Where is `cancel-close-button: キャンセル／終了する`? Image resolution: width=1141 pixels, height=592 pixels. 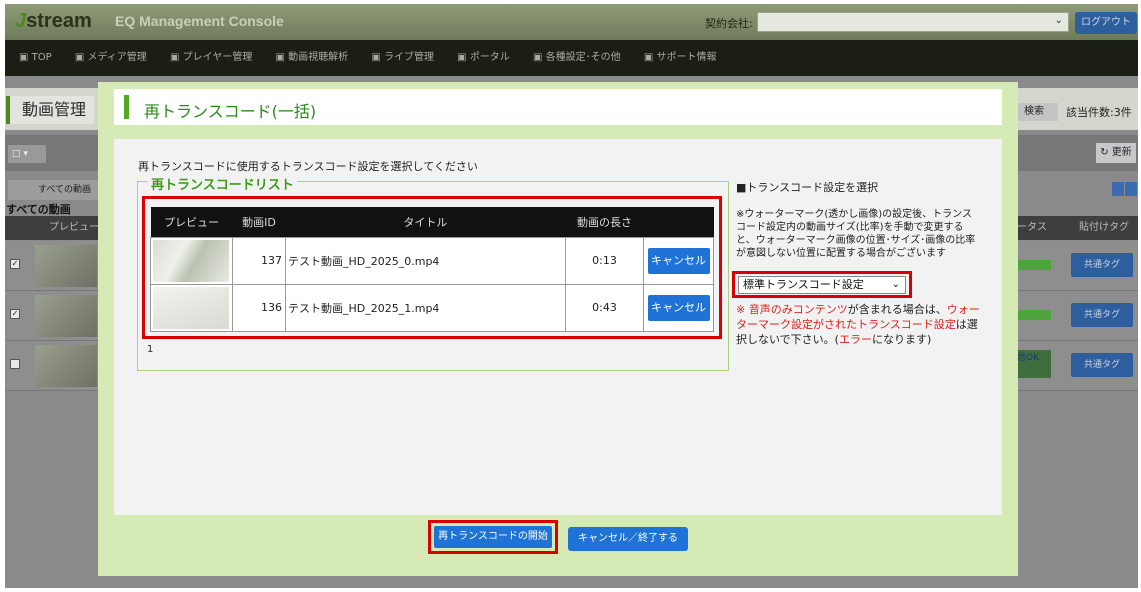
cancel-close-button: キャンセル／終了する is located at coordinates (628, 539).